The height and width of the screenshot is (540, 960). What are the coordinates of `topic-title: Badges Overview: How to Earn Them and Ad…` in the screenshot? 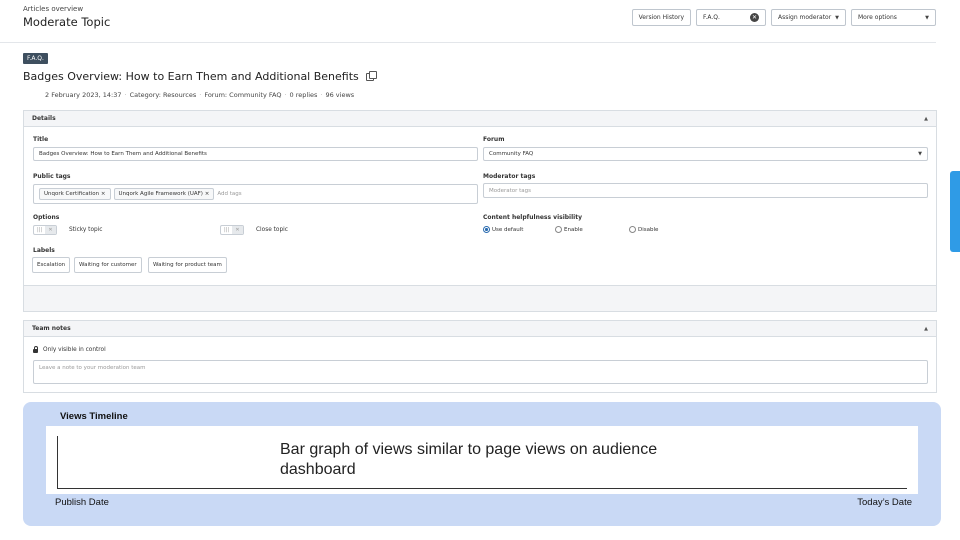 It's located at (191, 76).